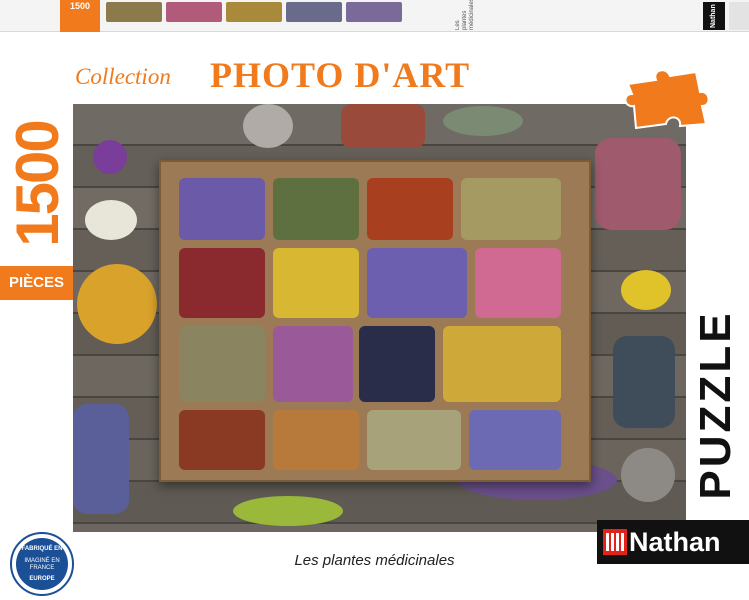  Describe the element at coordinates (42, 579) in the screenshot. I see `badge-bottom-text: EUROPE` at that location.